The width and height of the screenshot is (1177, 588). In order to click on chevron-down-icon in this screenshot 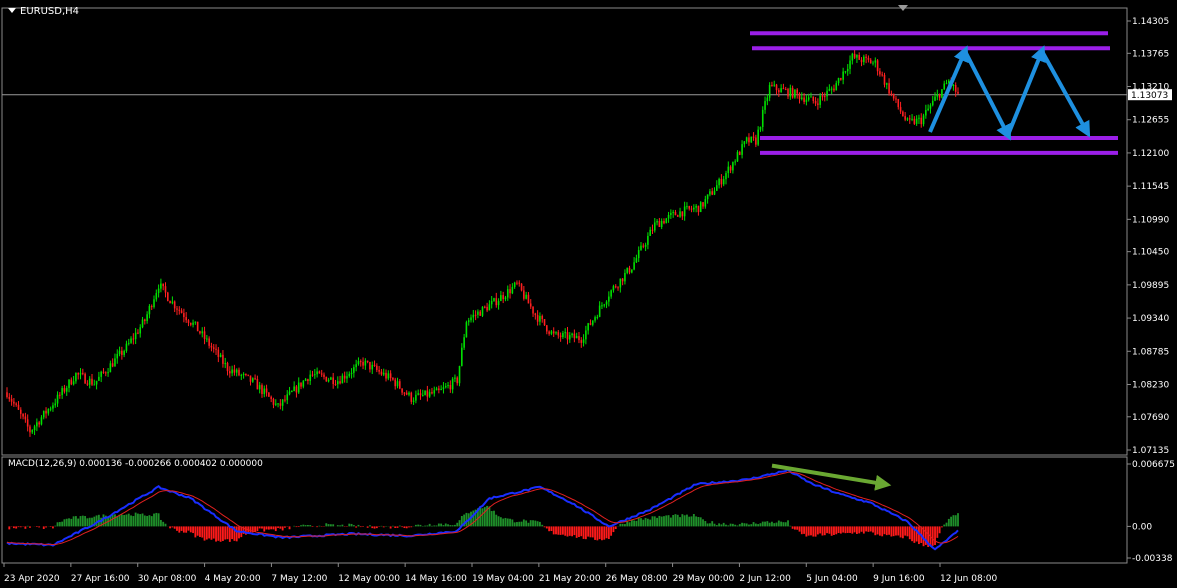, I will do `click(12, 10)`.